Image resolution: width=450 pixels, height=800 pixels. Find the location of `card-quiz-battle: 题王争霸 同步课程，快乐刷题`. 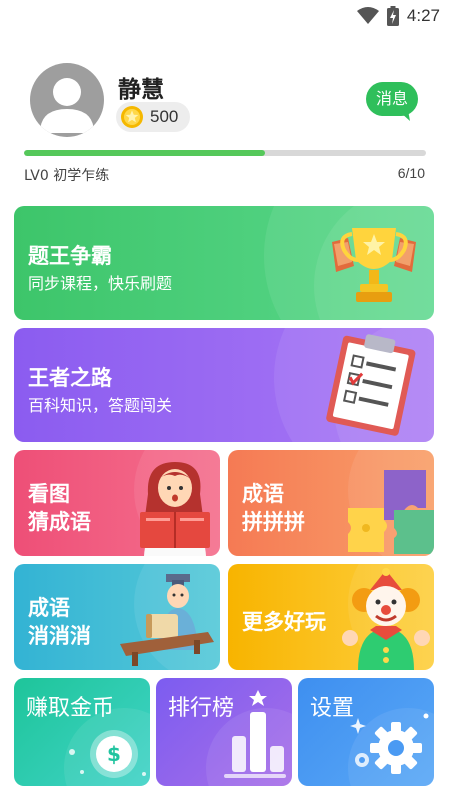

card-quiz-battle: 题王争霸 同步课程，快乐刷题 is located at coordinates (224, 263).